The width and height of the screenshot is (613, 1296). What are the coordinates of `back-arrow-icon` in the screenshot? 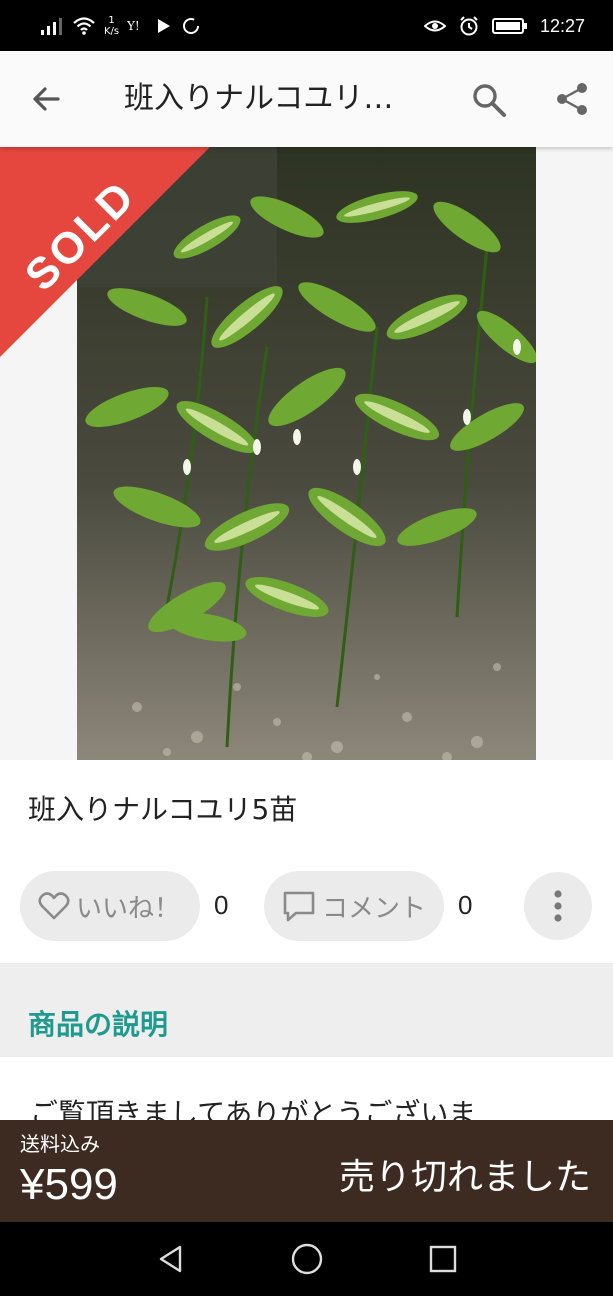 It's located at (46, 99).